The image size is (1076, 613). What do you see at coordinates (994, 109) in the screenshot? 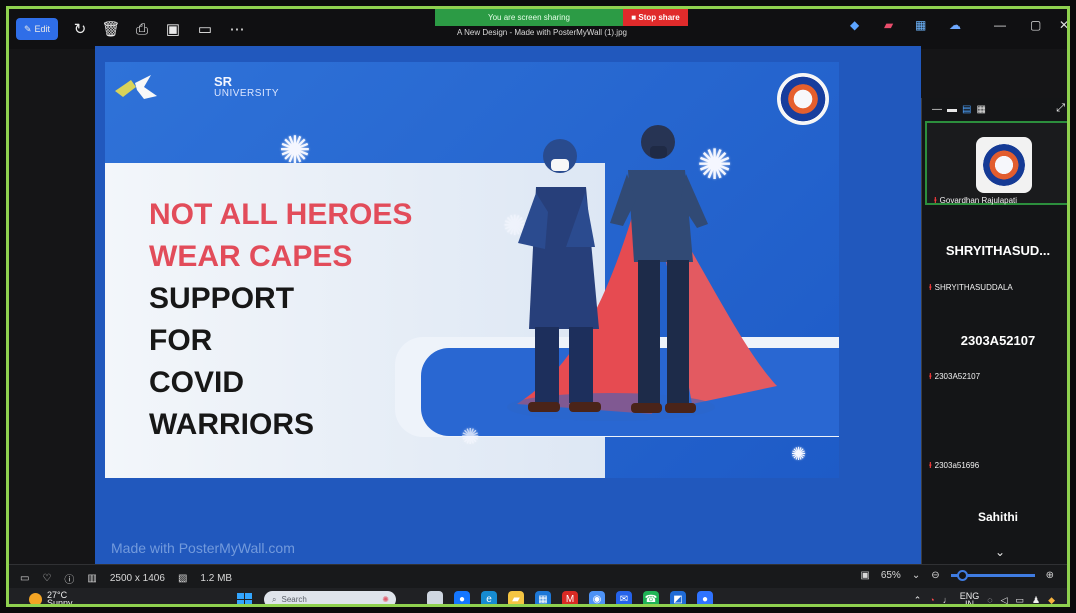
I see `gallery-layout-controls: — ▬ ▤ ▦` at bounding box center [994, 109].